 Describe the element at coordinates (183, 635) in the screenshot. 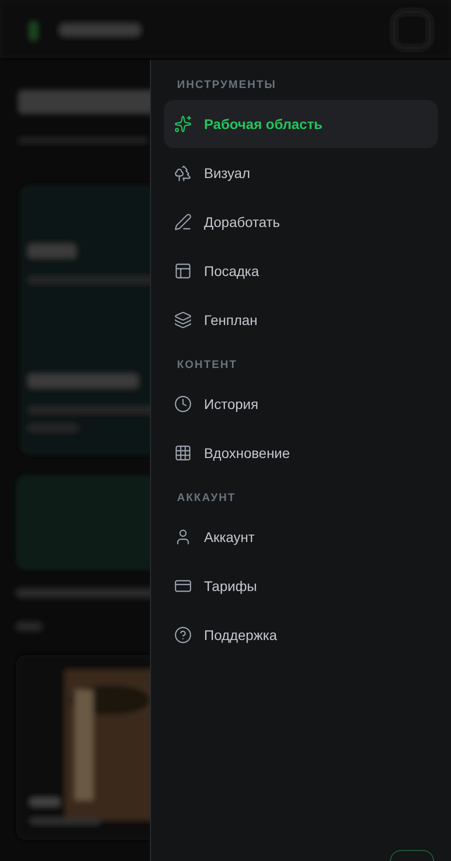

I see `help-icon` at that location.